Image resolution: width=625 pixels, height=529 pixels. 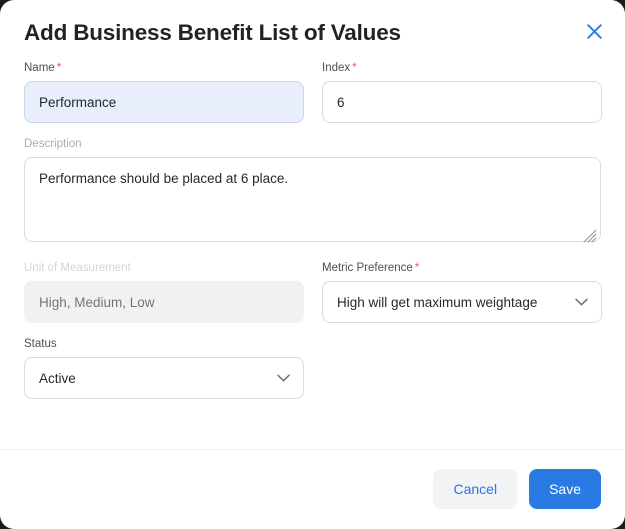 I want to click on cancel-button: Cancel, so click(x=475, y=489).